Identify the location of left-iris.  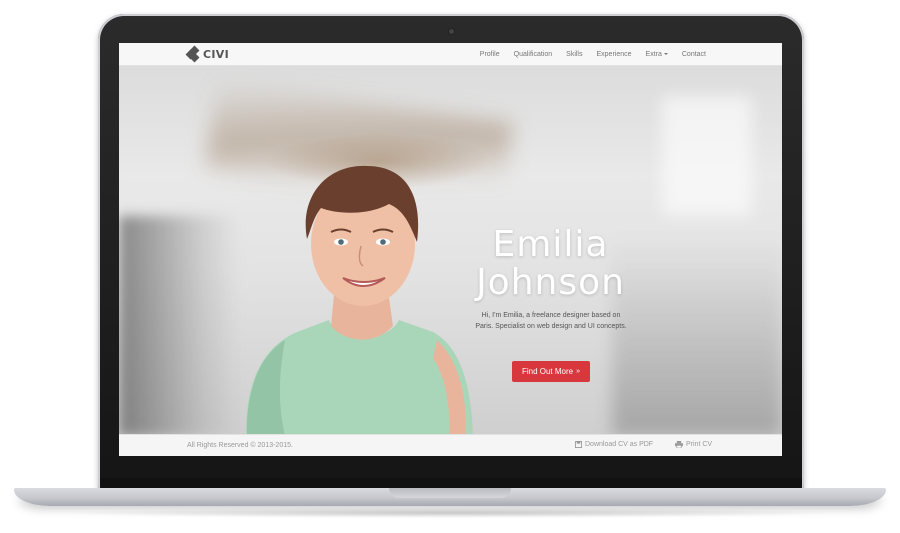
(341, 242).